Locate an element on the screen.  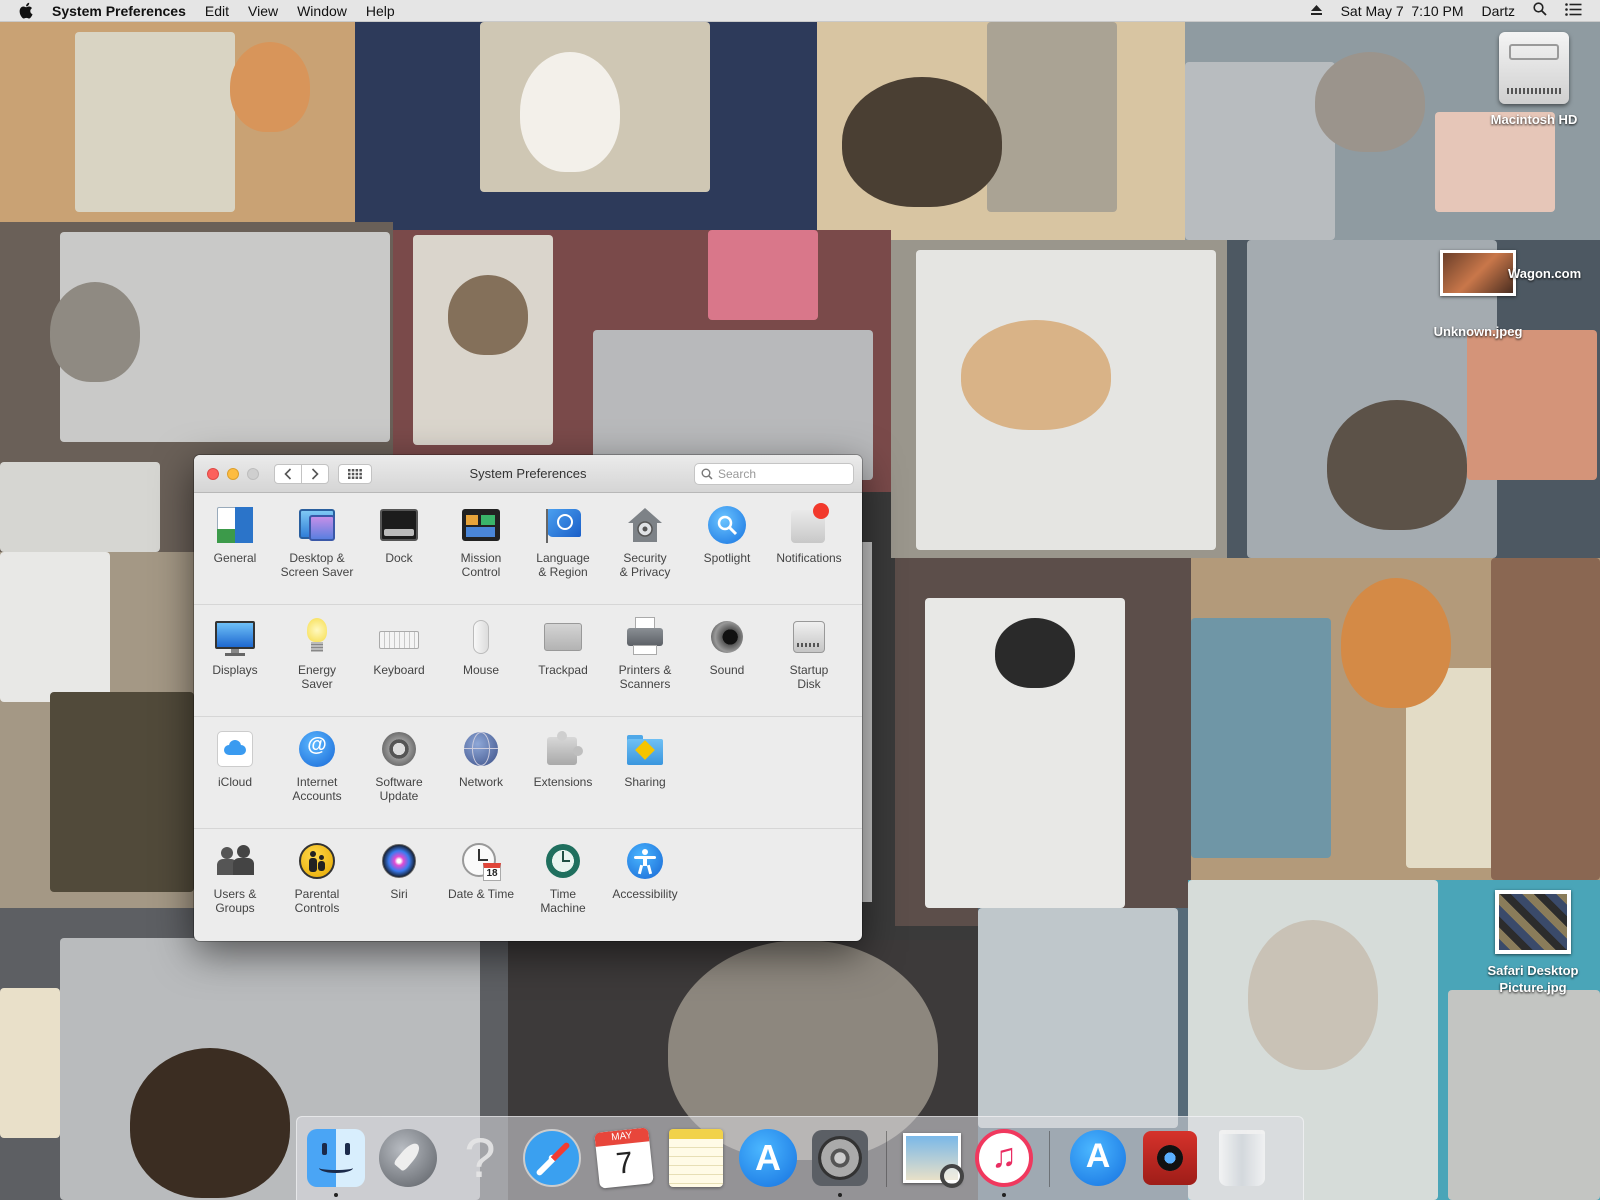
pane-startup-disk: Startup Disk is located at coordinates (809, 654).